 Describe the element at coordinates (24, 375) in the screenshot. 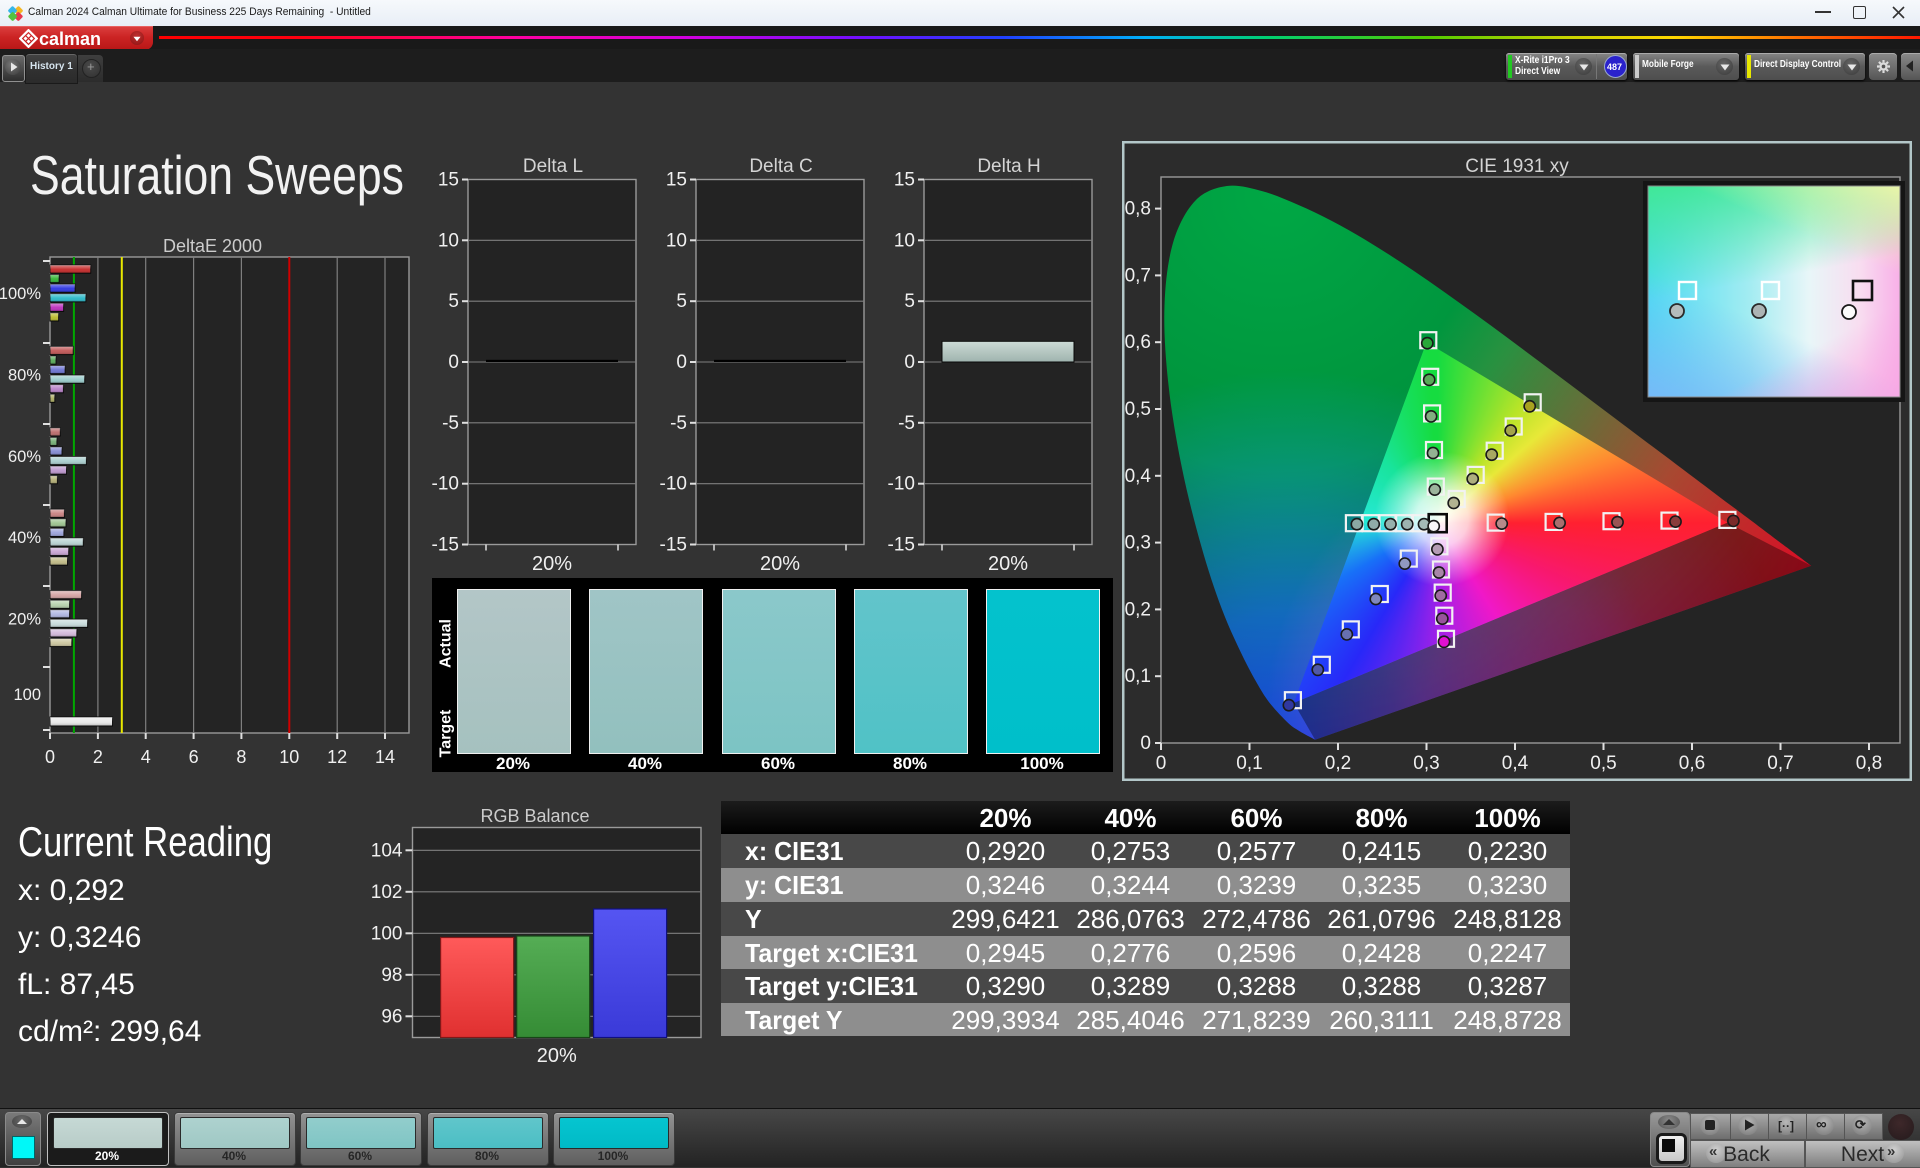

I see `svg-text: 80%` at that location.